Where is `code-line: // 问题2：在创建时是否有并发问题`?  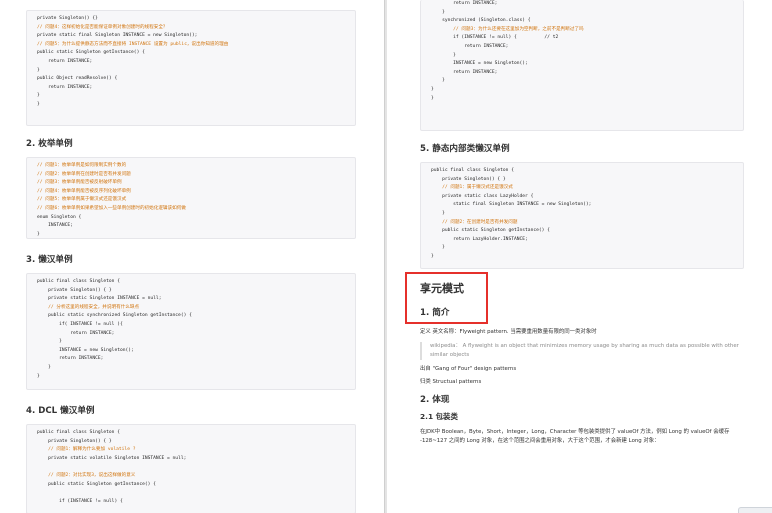
code-line: // 问题2：在创建时是否有并发问题 is located at coordinates (474, 222).